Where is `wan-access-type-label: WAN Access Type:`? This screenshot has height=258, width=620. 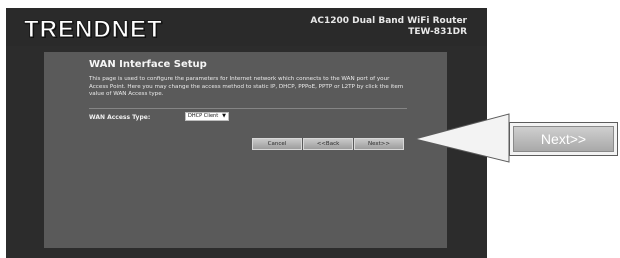 wan-access-type-label: WAN Access Type: is located at coordinates (120, 117).